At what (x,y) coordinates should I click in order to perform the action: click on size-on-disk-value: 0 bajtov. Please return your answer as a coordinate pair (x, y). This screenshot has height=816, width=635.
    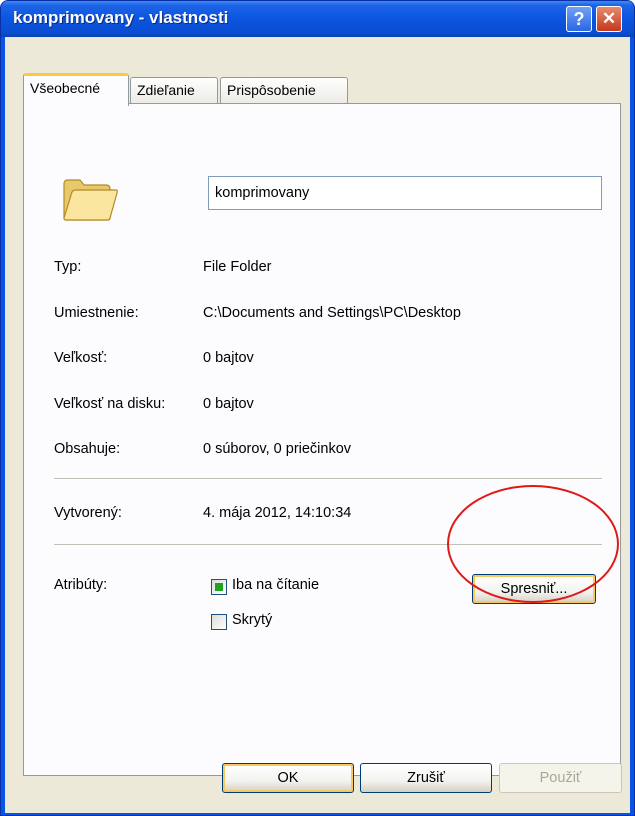
    Looking at the image, I should click on (228, 404).